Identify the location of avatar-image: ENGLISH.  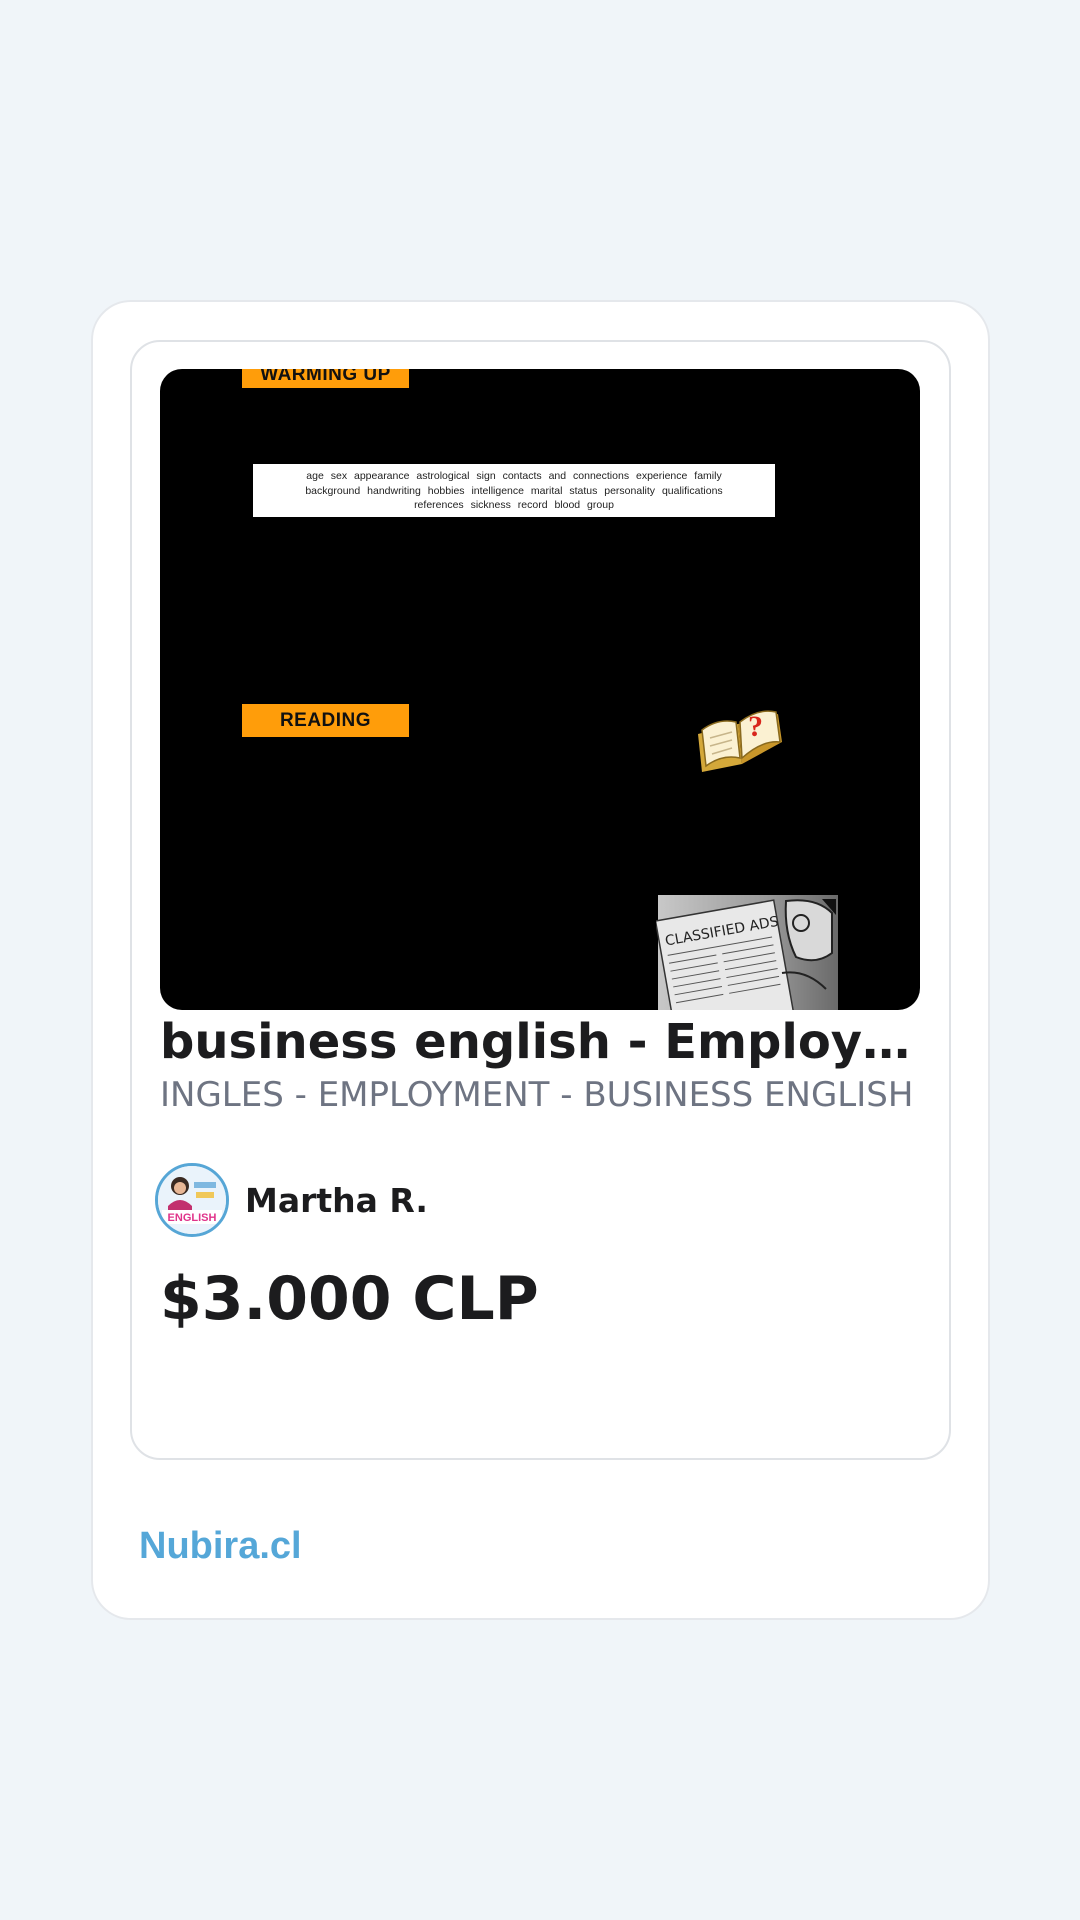
(192, 1200).